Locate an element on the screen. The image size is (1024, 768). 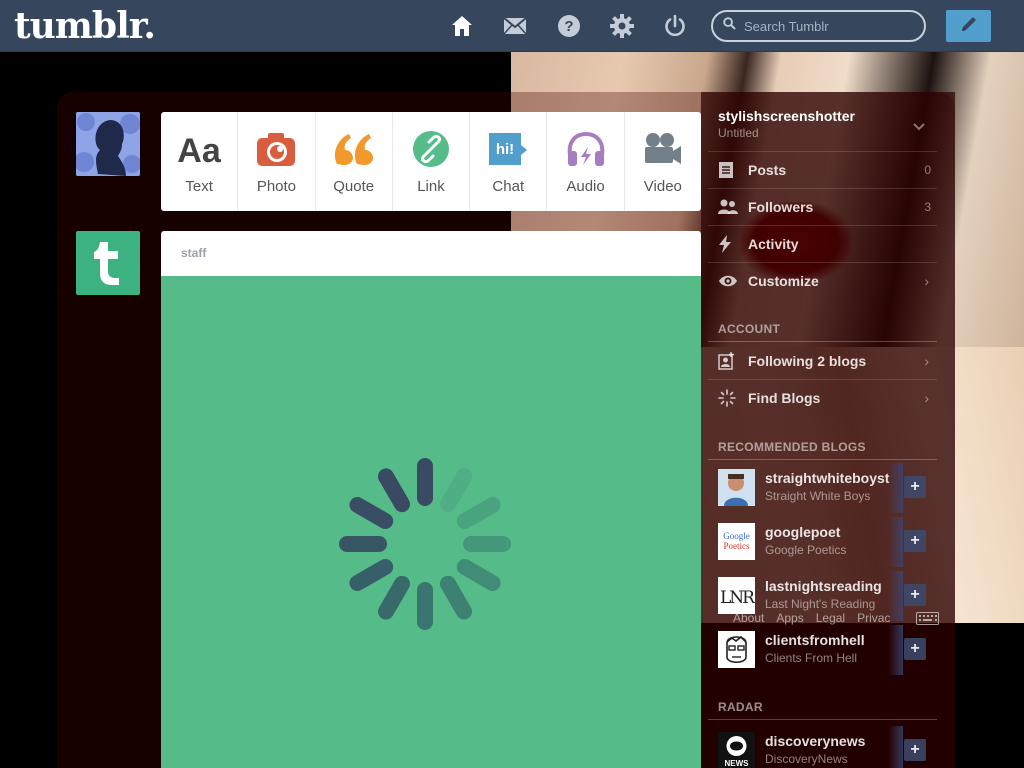
sidebar-item-label: Posts is located at coordinates (767, 170).